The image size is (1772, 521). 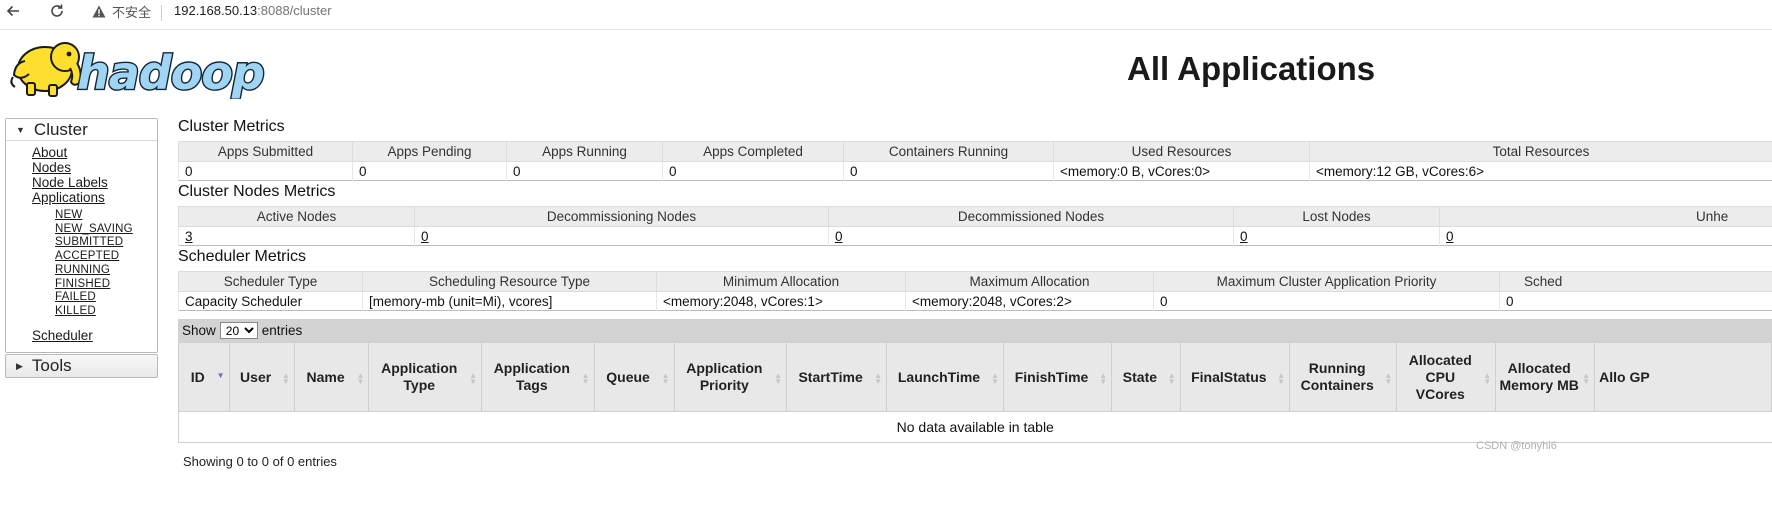 I want to click on table-row: No data available in table, so click(x=975, y=427).